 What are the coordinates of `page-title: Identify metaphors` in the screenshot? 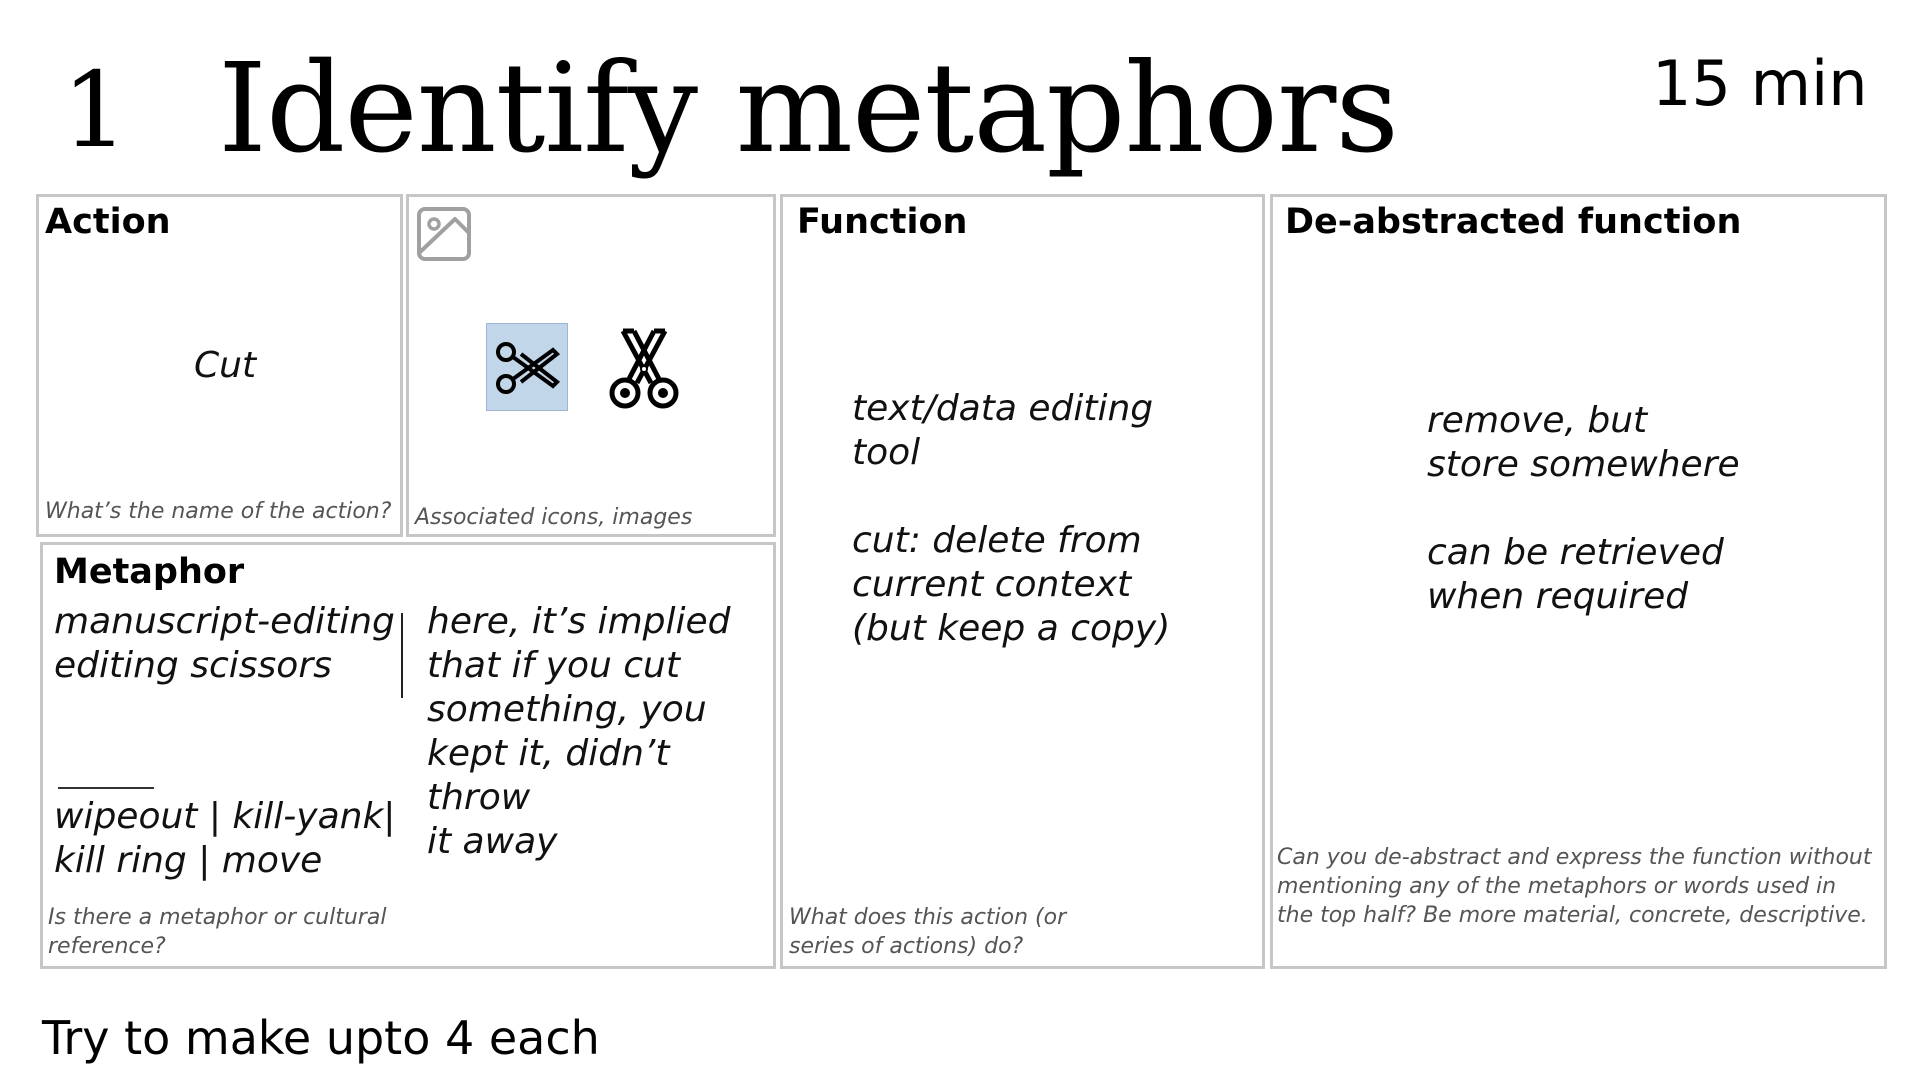 It's located at (808, 109).